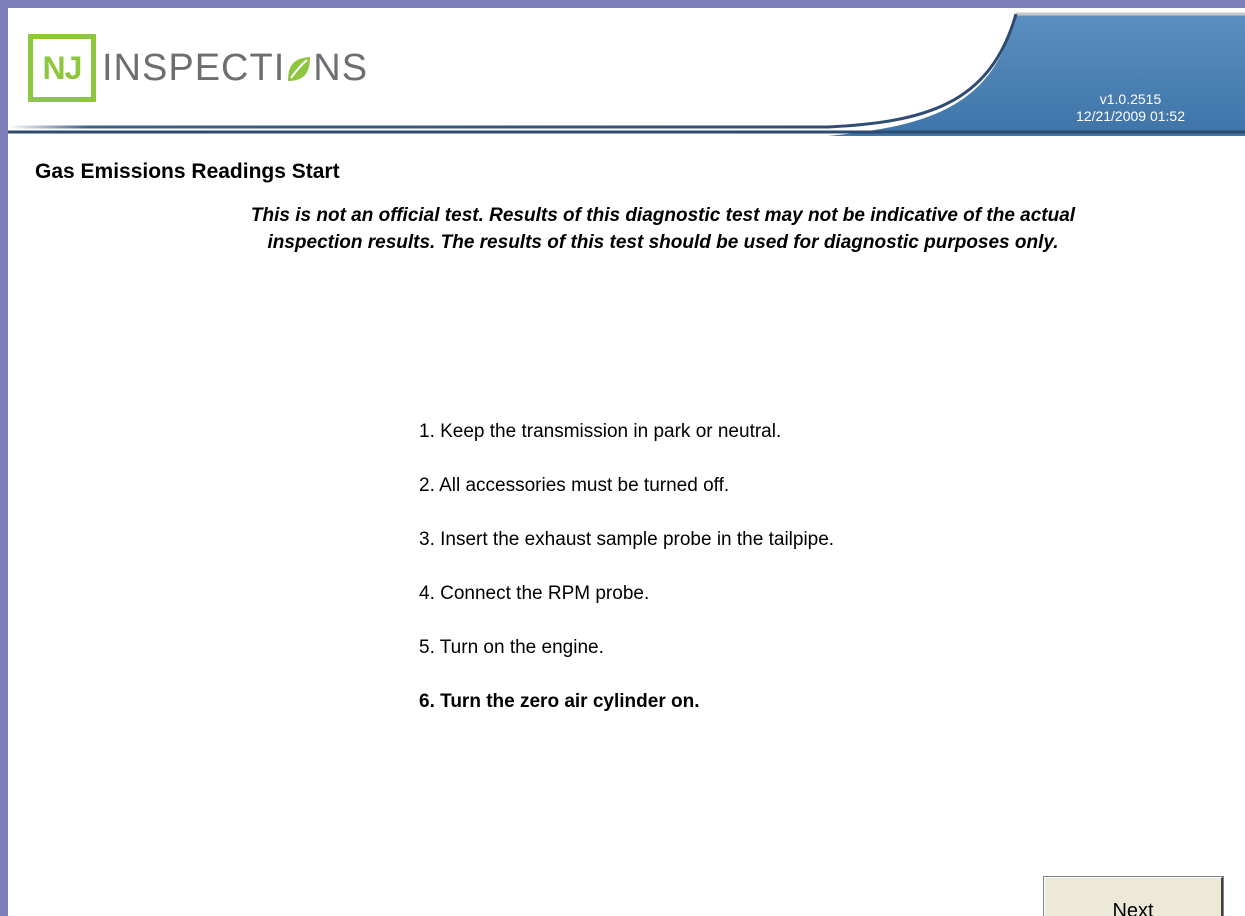  I want to click on step-item-current: 6. Turn the zero air cylinder on., so click(559, 701).